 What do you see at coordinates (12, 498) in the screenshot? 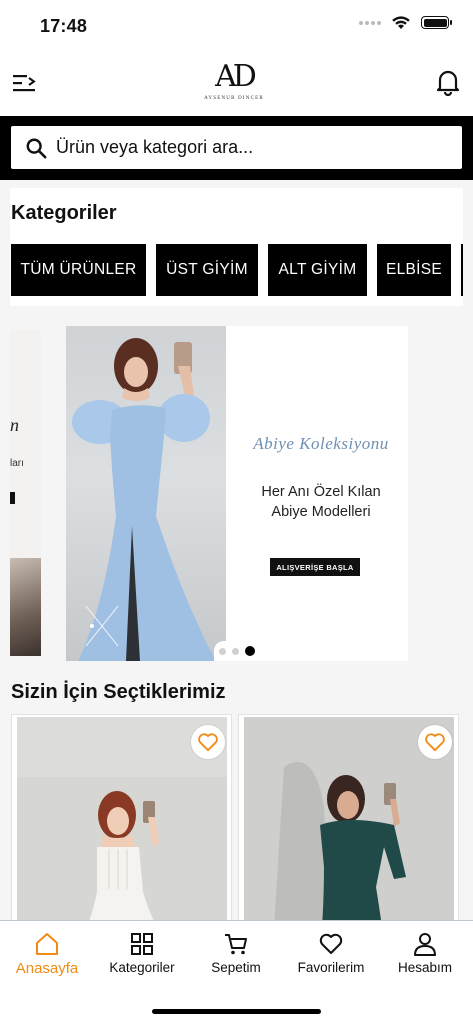
I see `prev-slide-cta` at bounding box center [12, 498].